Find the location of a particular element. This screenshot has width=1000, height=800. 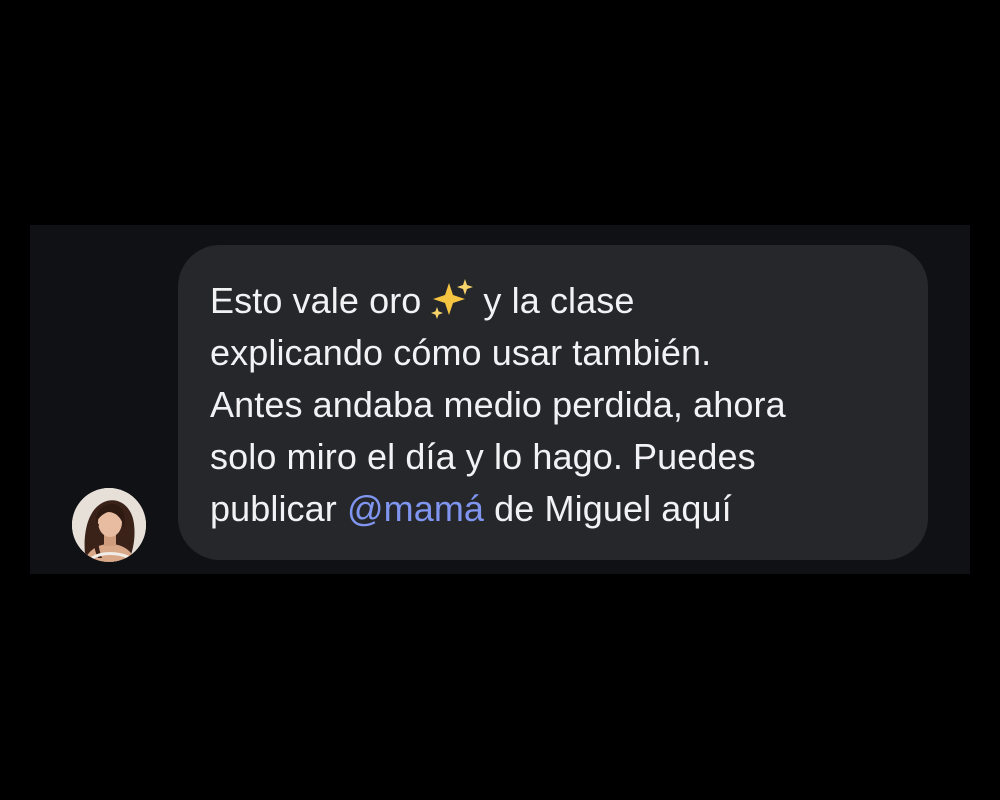

message-line-3: Antes andaba medio perdida, ahora is located at coordinates (498, 404).